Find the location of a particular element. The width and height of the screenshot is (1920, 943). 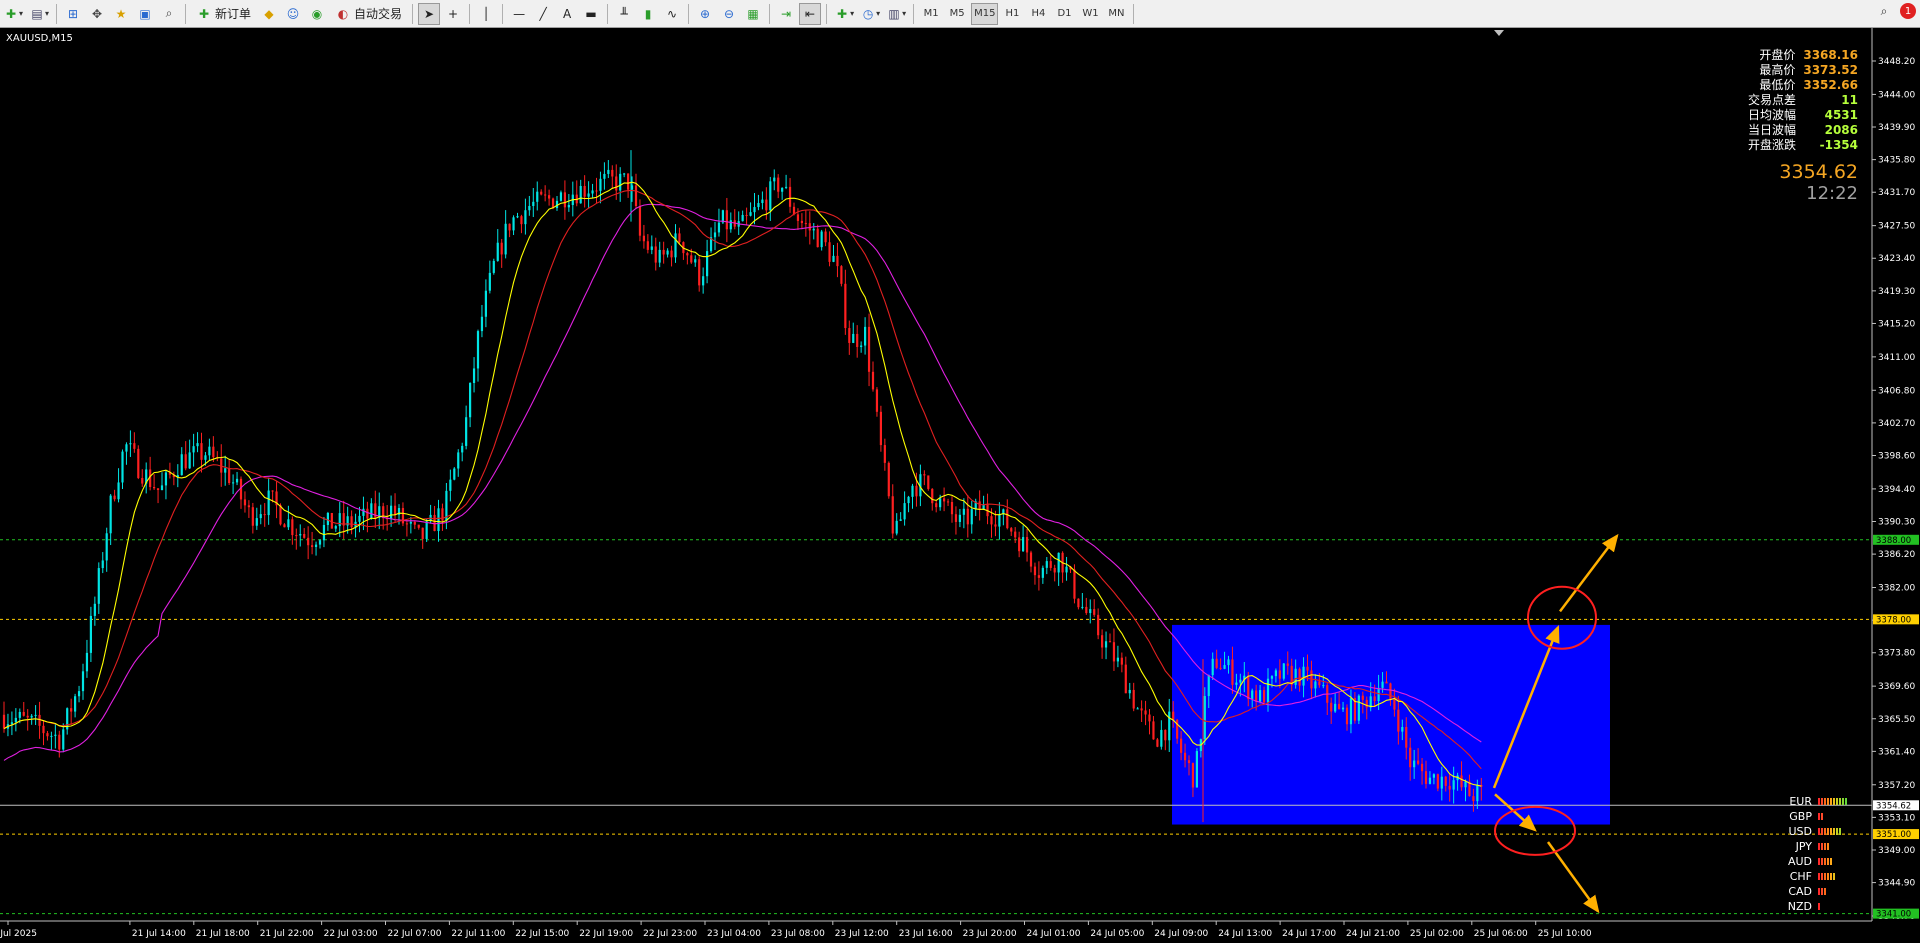

profiles-icon: ▤ is located at coordinates (37, 13).